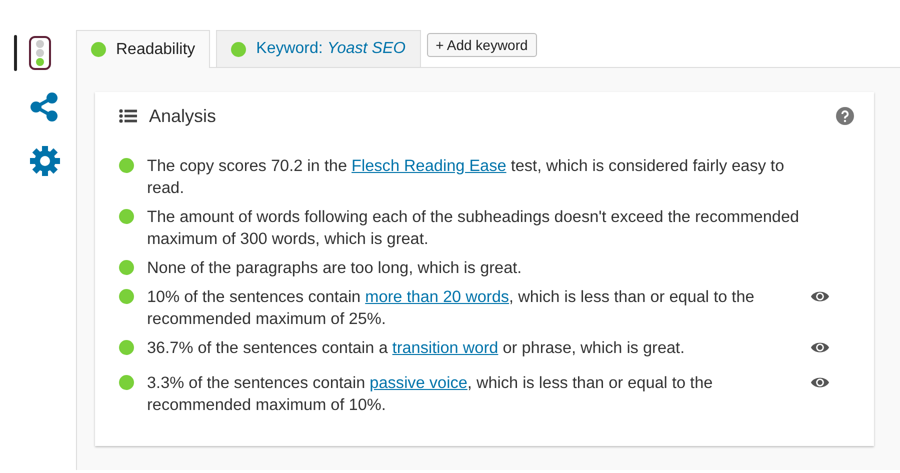  Describe the element at coordinates (44, 107) in the screenshot. I see `share-icon` at that location.